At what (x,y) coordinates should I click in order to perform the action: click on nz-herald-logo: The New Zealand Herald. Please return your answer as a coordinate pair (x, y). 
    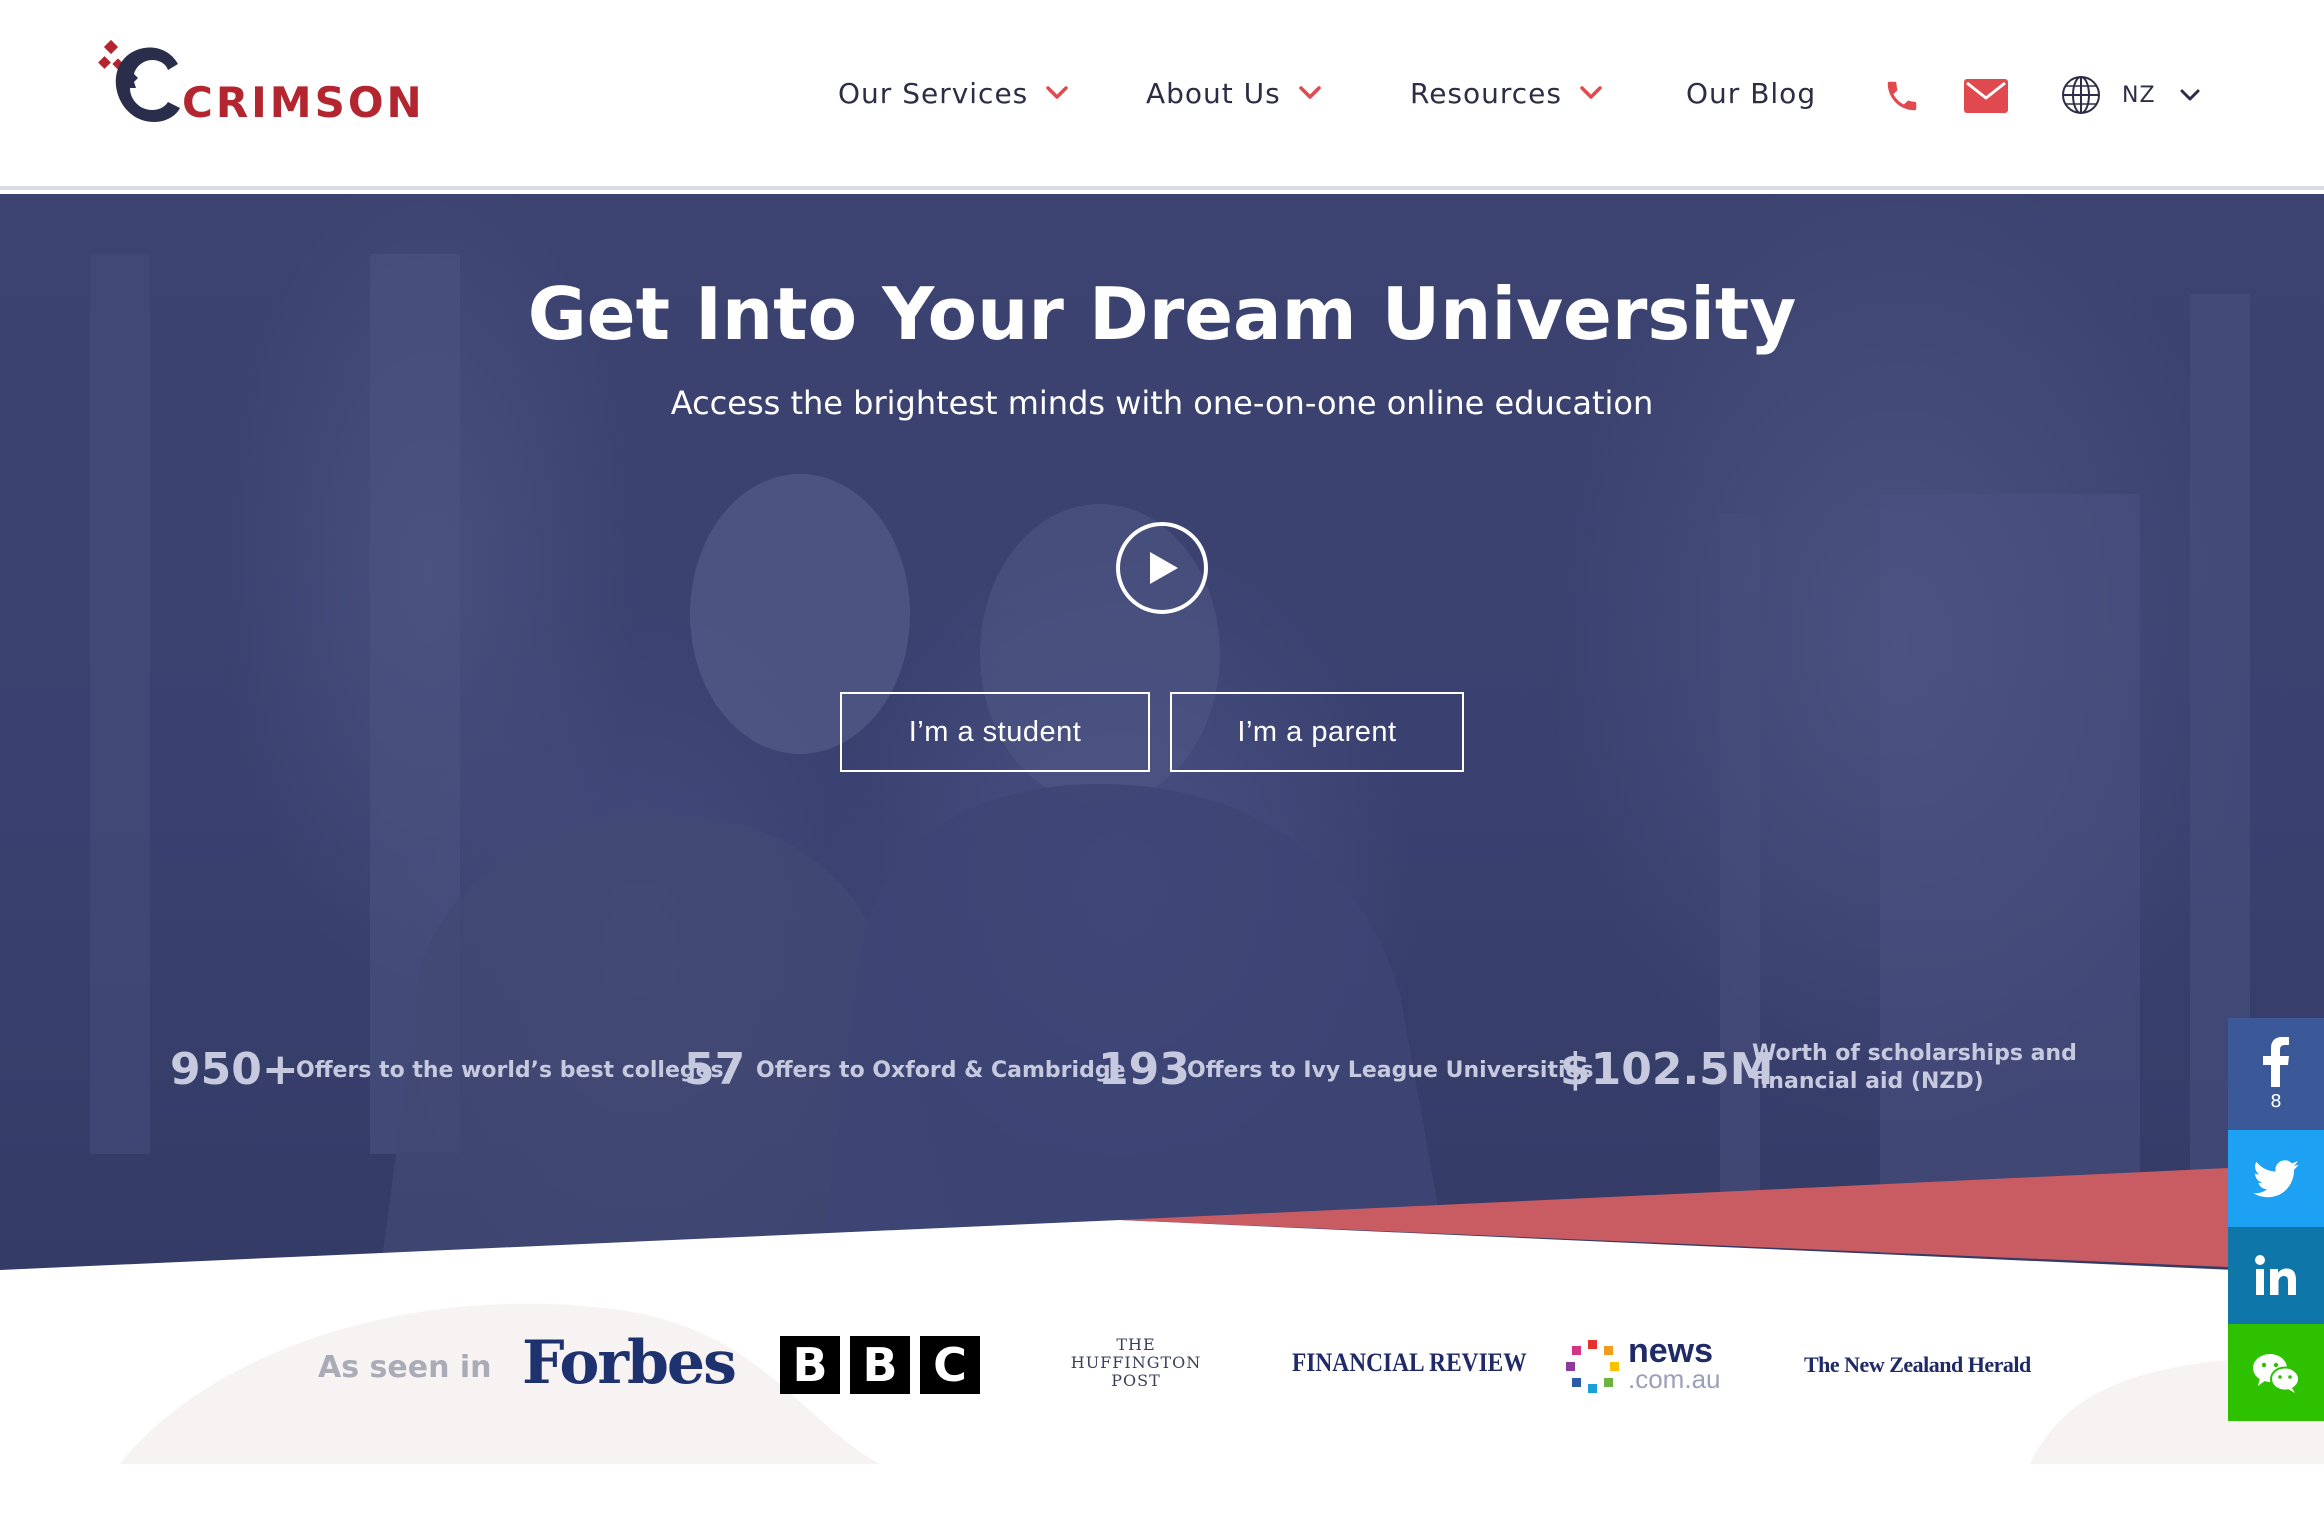
    Looking at the image, I should click on (1917, 1364).